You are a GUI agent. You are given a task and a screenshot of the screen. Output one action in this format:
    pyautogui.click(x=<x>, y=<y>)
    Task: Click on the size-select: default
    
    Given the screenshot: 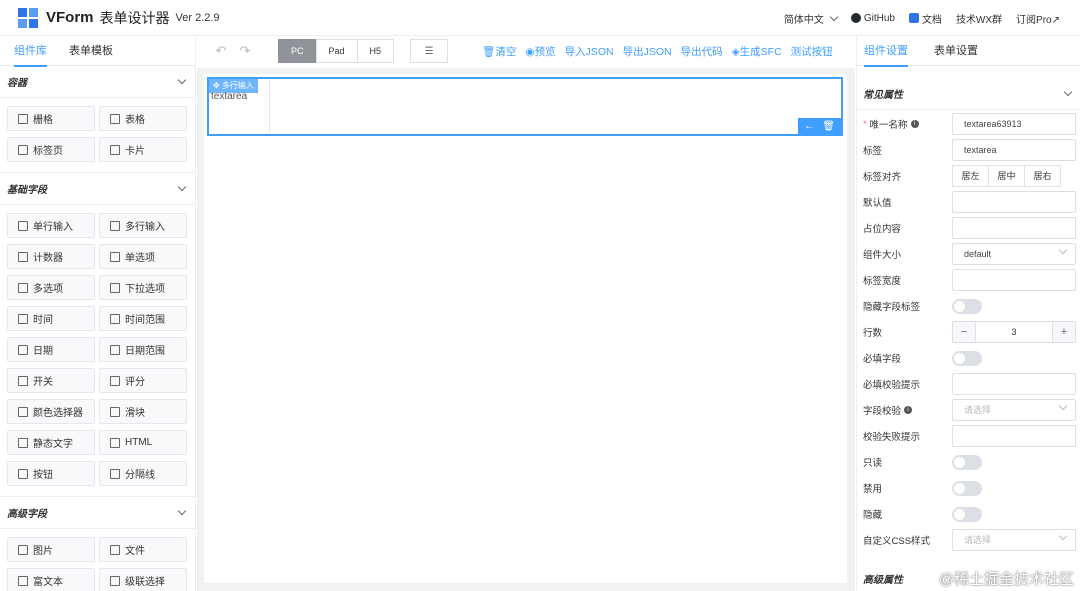 What is the action you would take?
    pyautogui.click(x=1014, y=254)
    